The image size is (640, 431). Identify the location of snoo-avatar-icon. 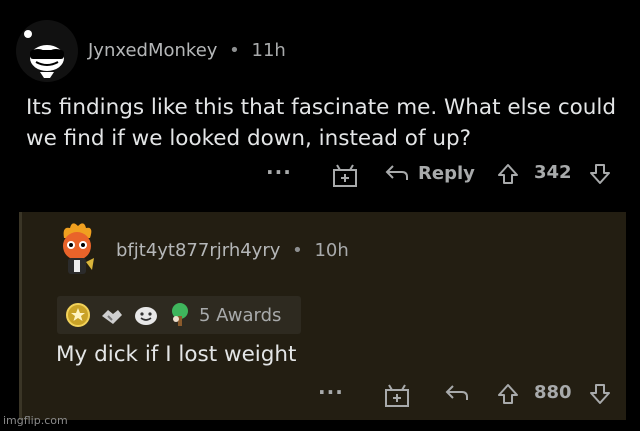
(47, 51).